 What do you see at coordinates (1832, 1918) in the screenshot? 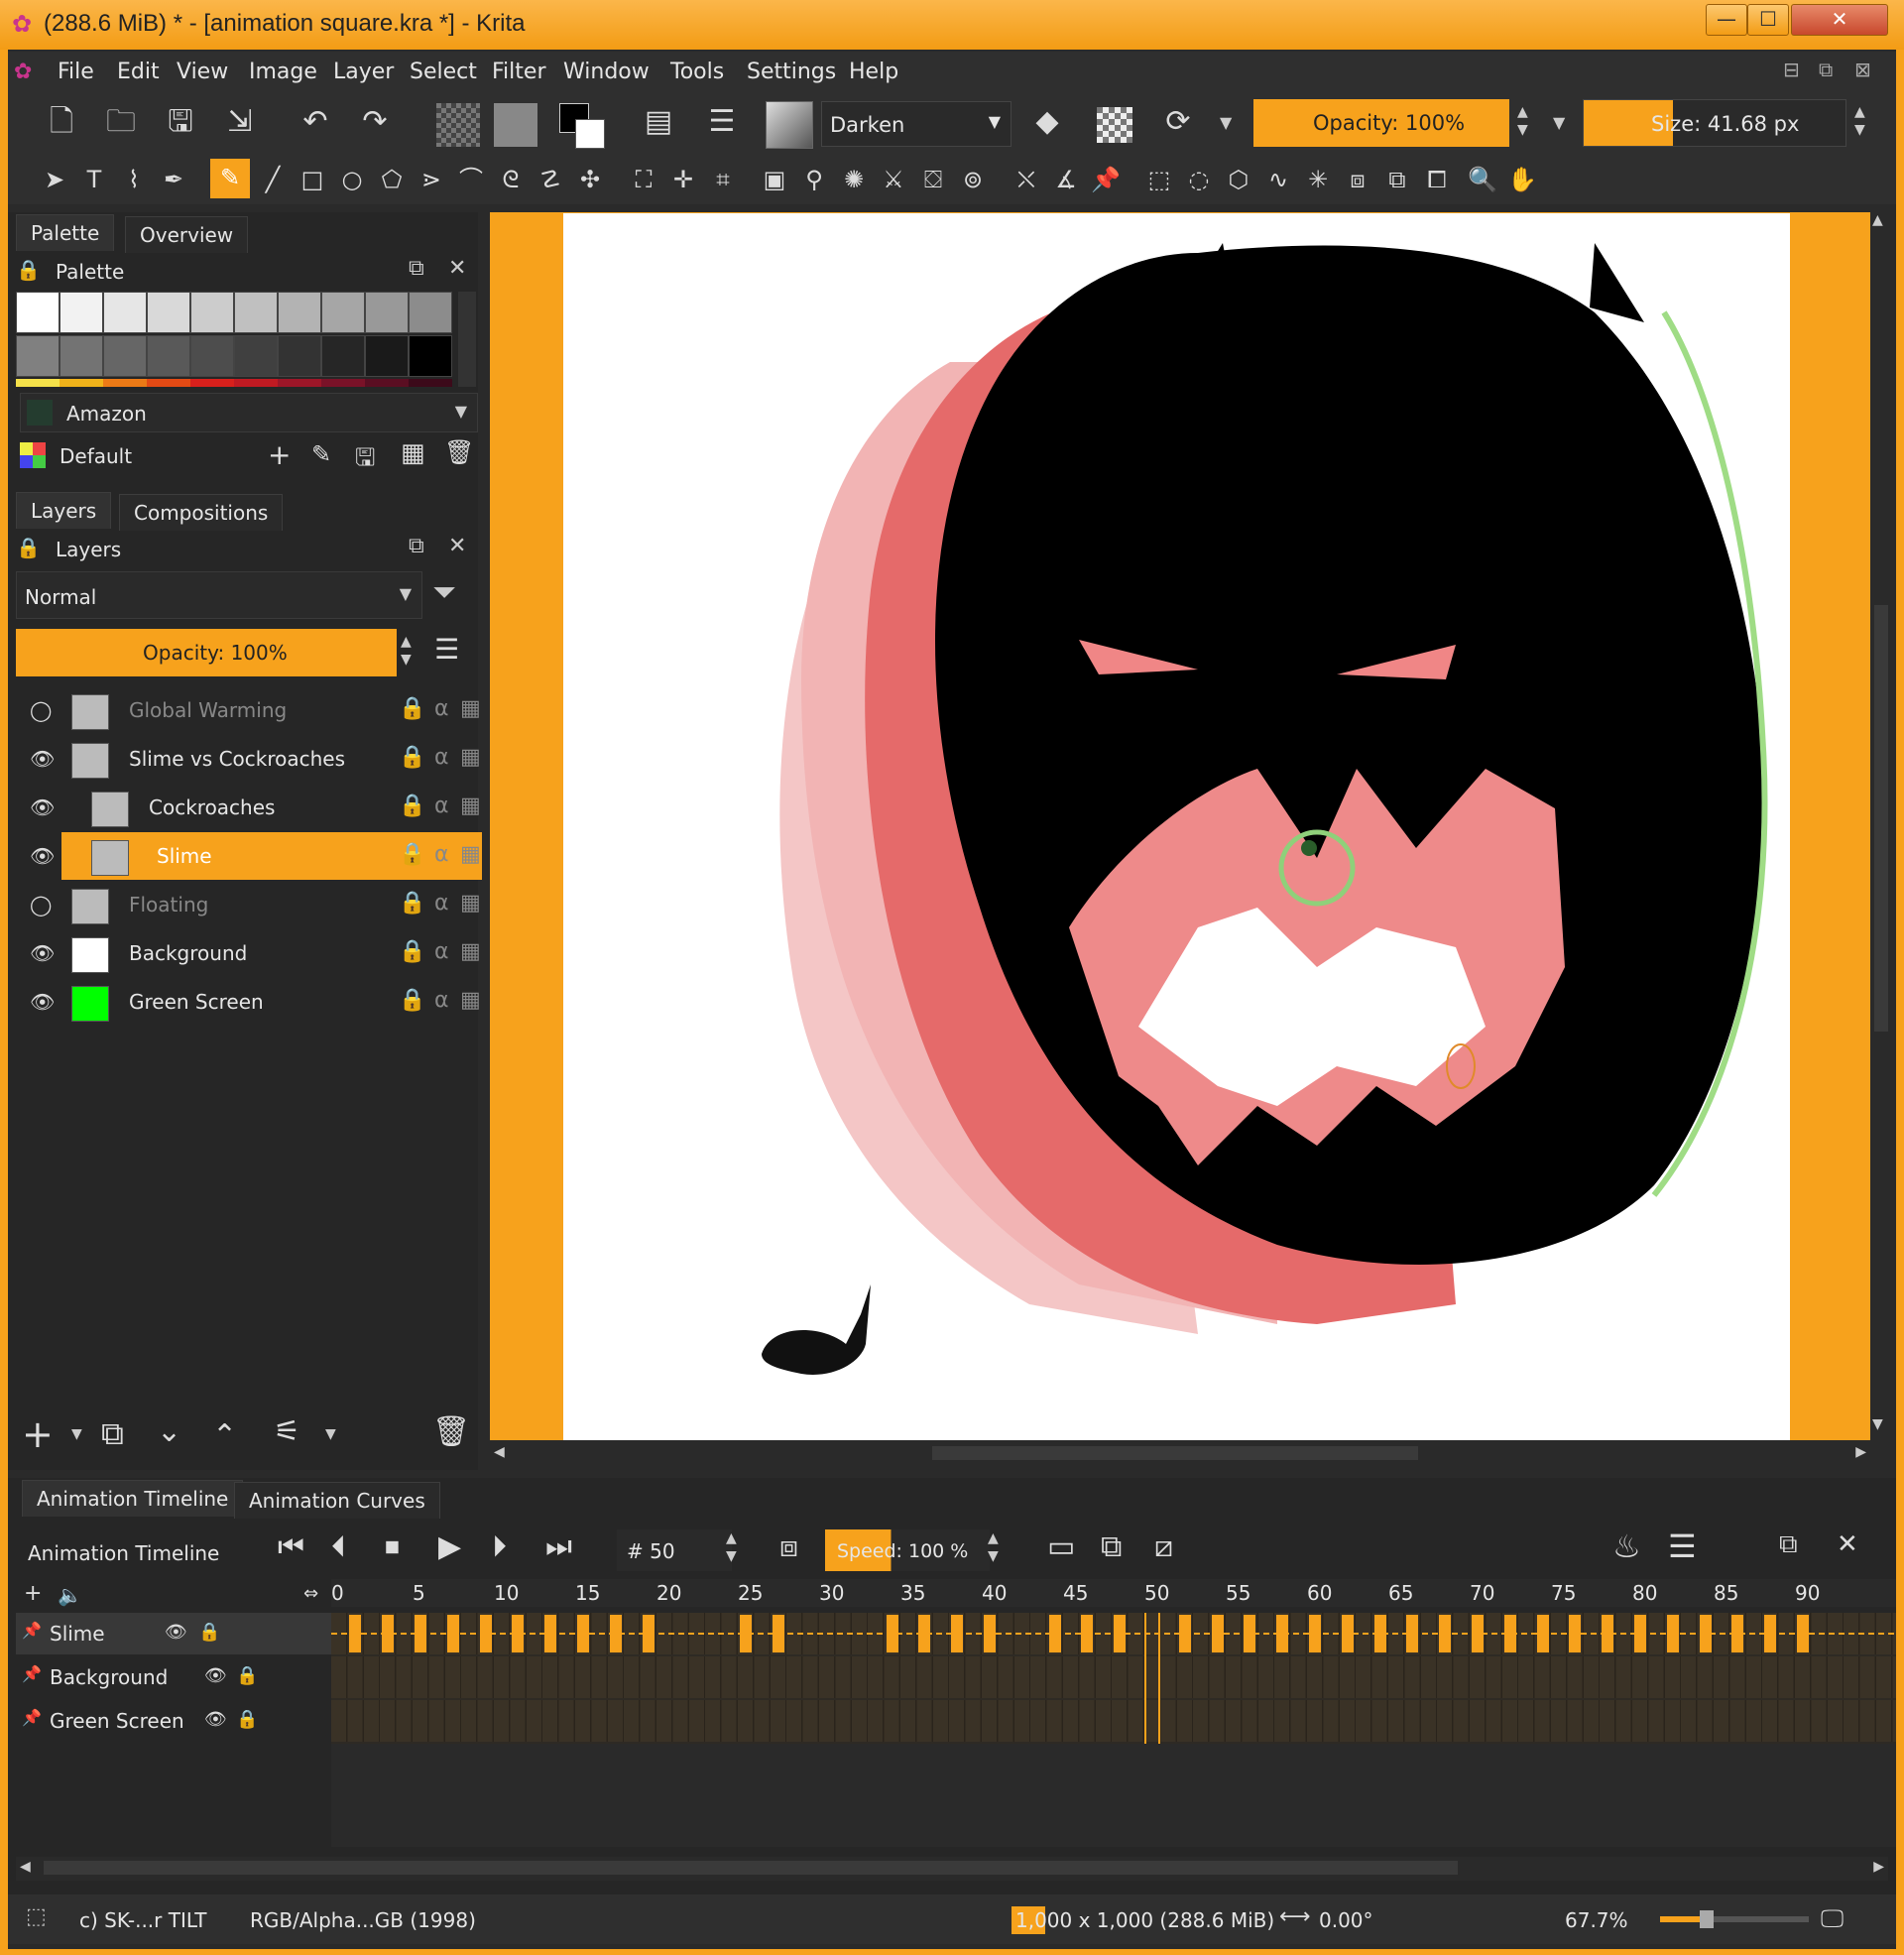
I see `display-icon: 🖵` at bounding box center [1832, 1918].